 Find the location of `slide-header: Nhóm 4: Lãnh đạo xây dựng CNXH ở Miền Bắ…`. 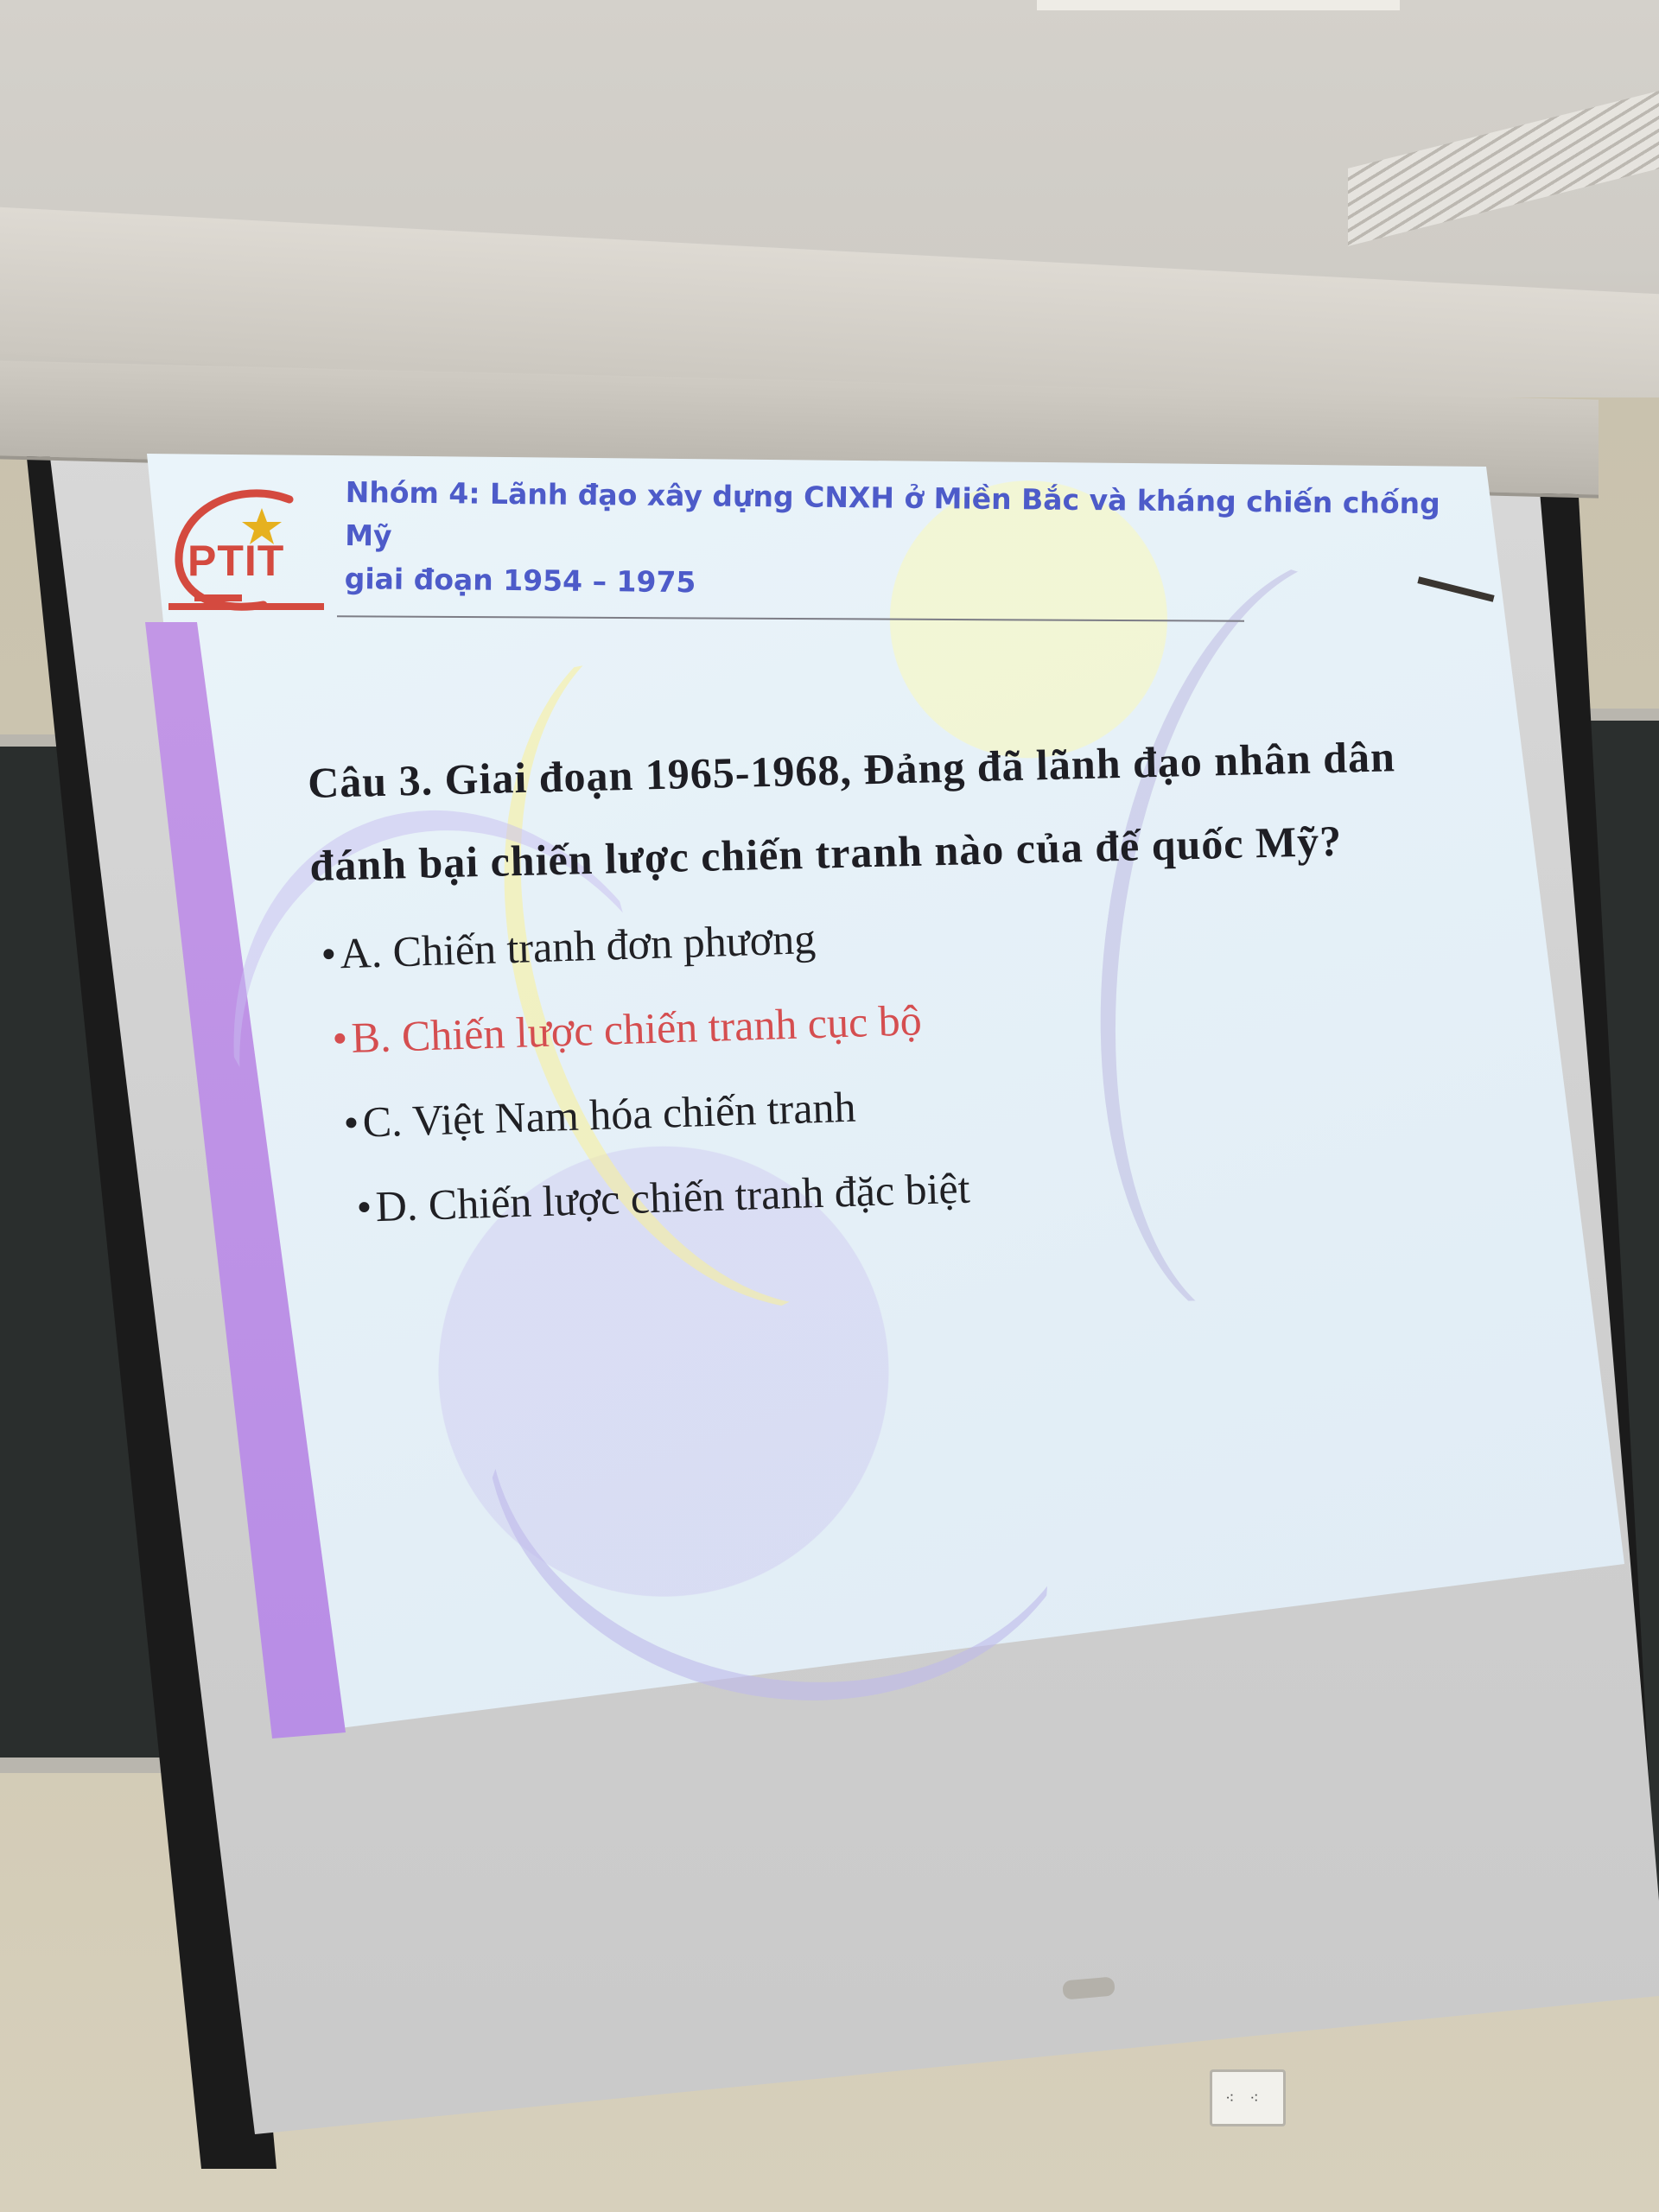

slide-header: Nhóm 4: Lãnh đạo xây dựng CNXH ở Miền Bắ… is located at coordinates (902, 542).